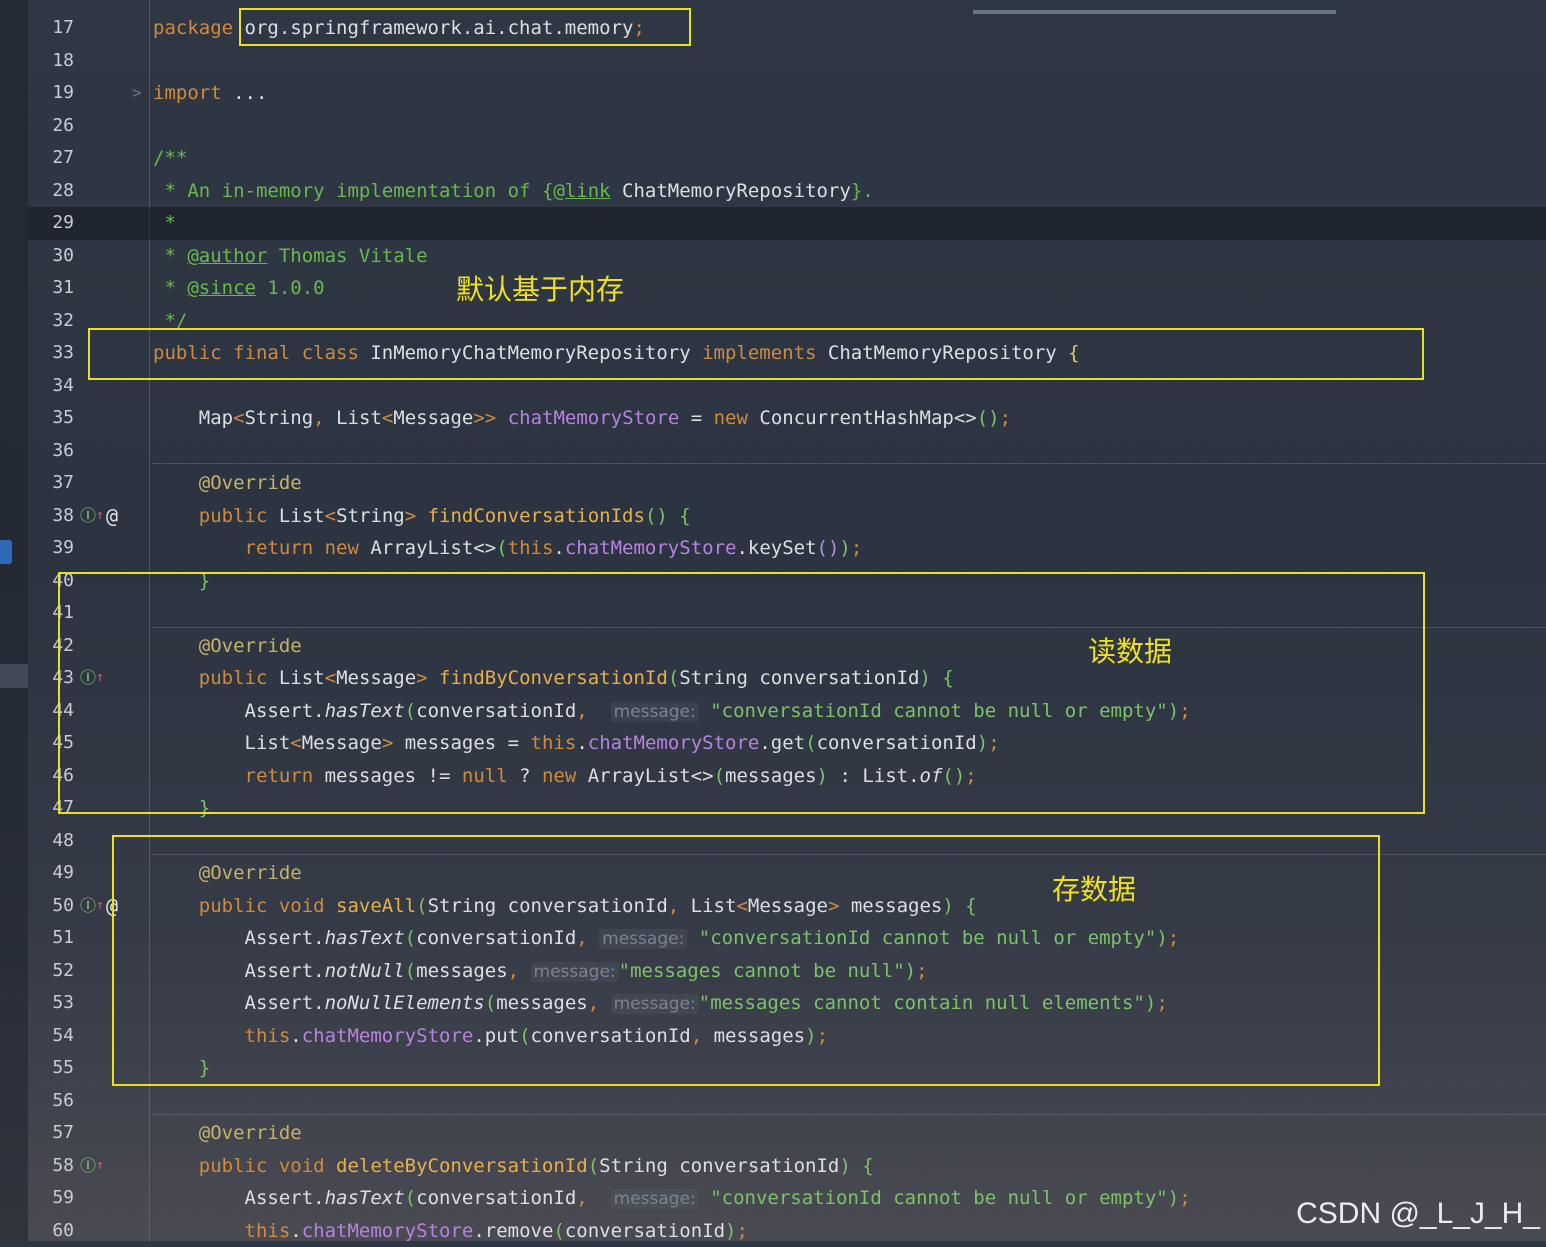 Image resolution: width=1546 pixels, height=1247 pixels. What do you see at coordinates (164, 223) in the screenshot?
I see `code-text: *` at bounding box center [164, 223].